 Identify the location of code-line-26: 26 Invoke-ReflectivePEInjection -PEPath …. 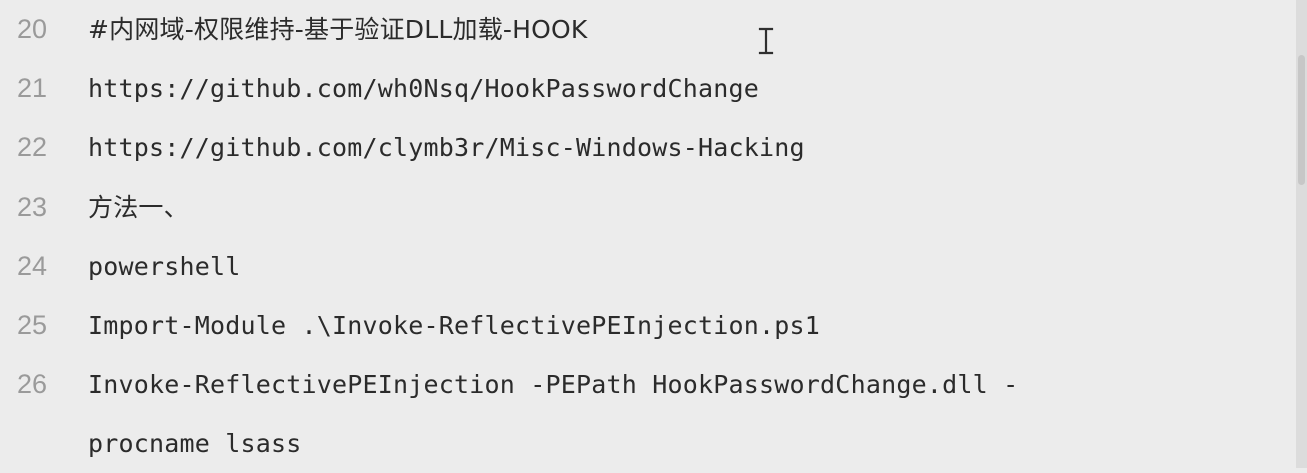
(648, 384).